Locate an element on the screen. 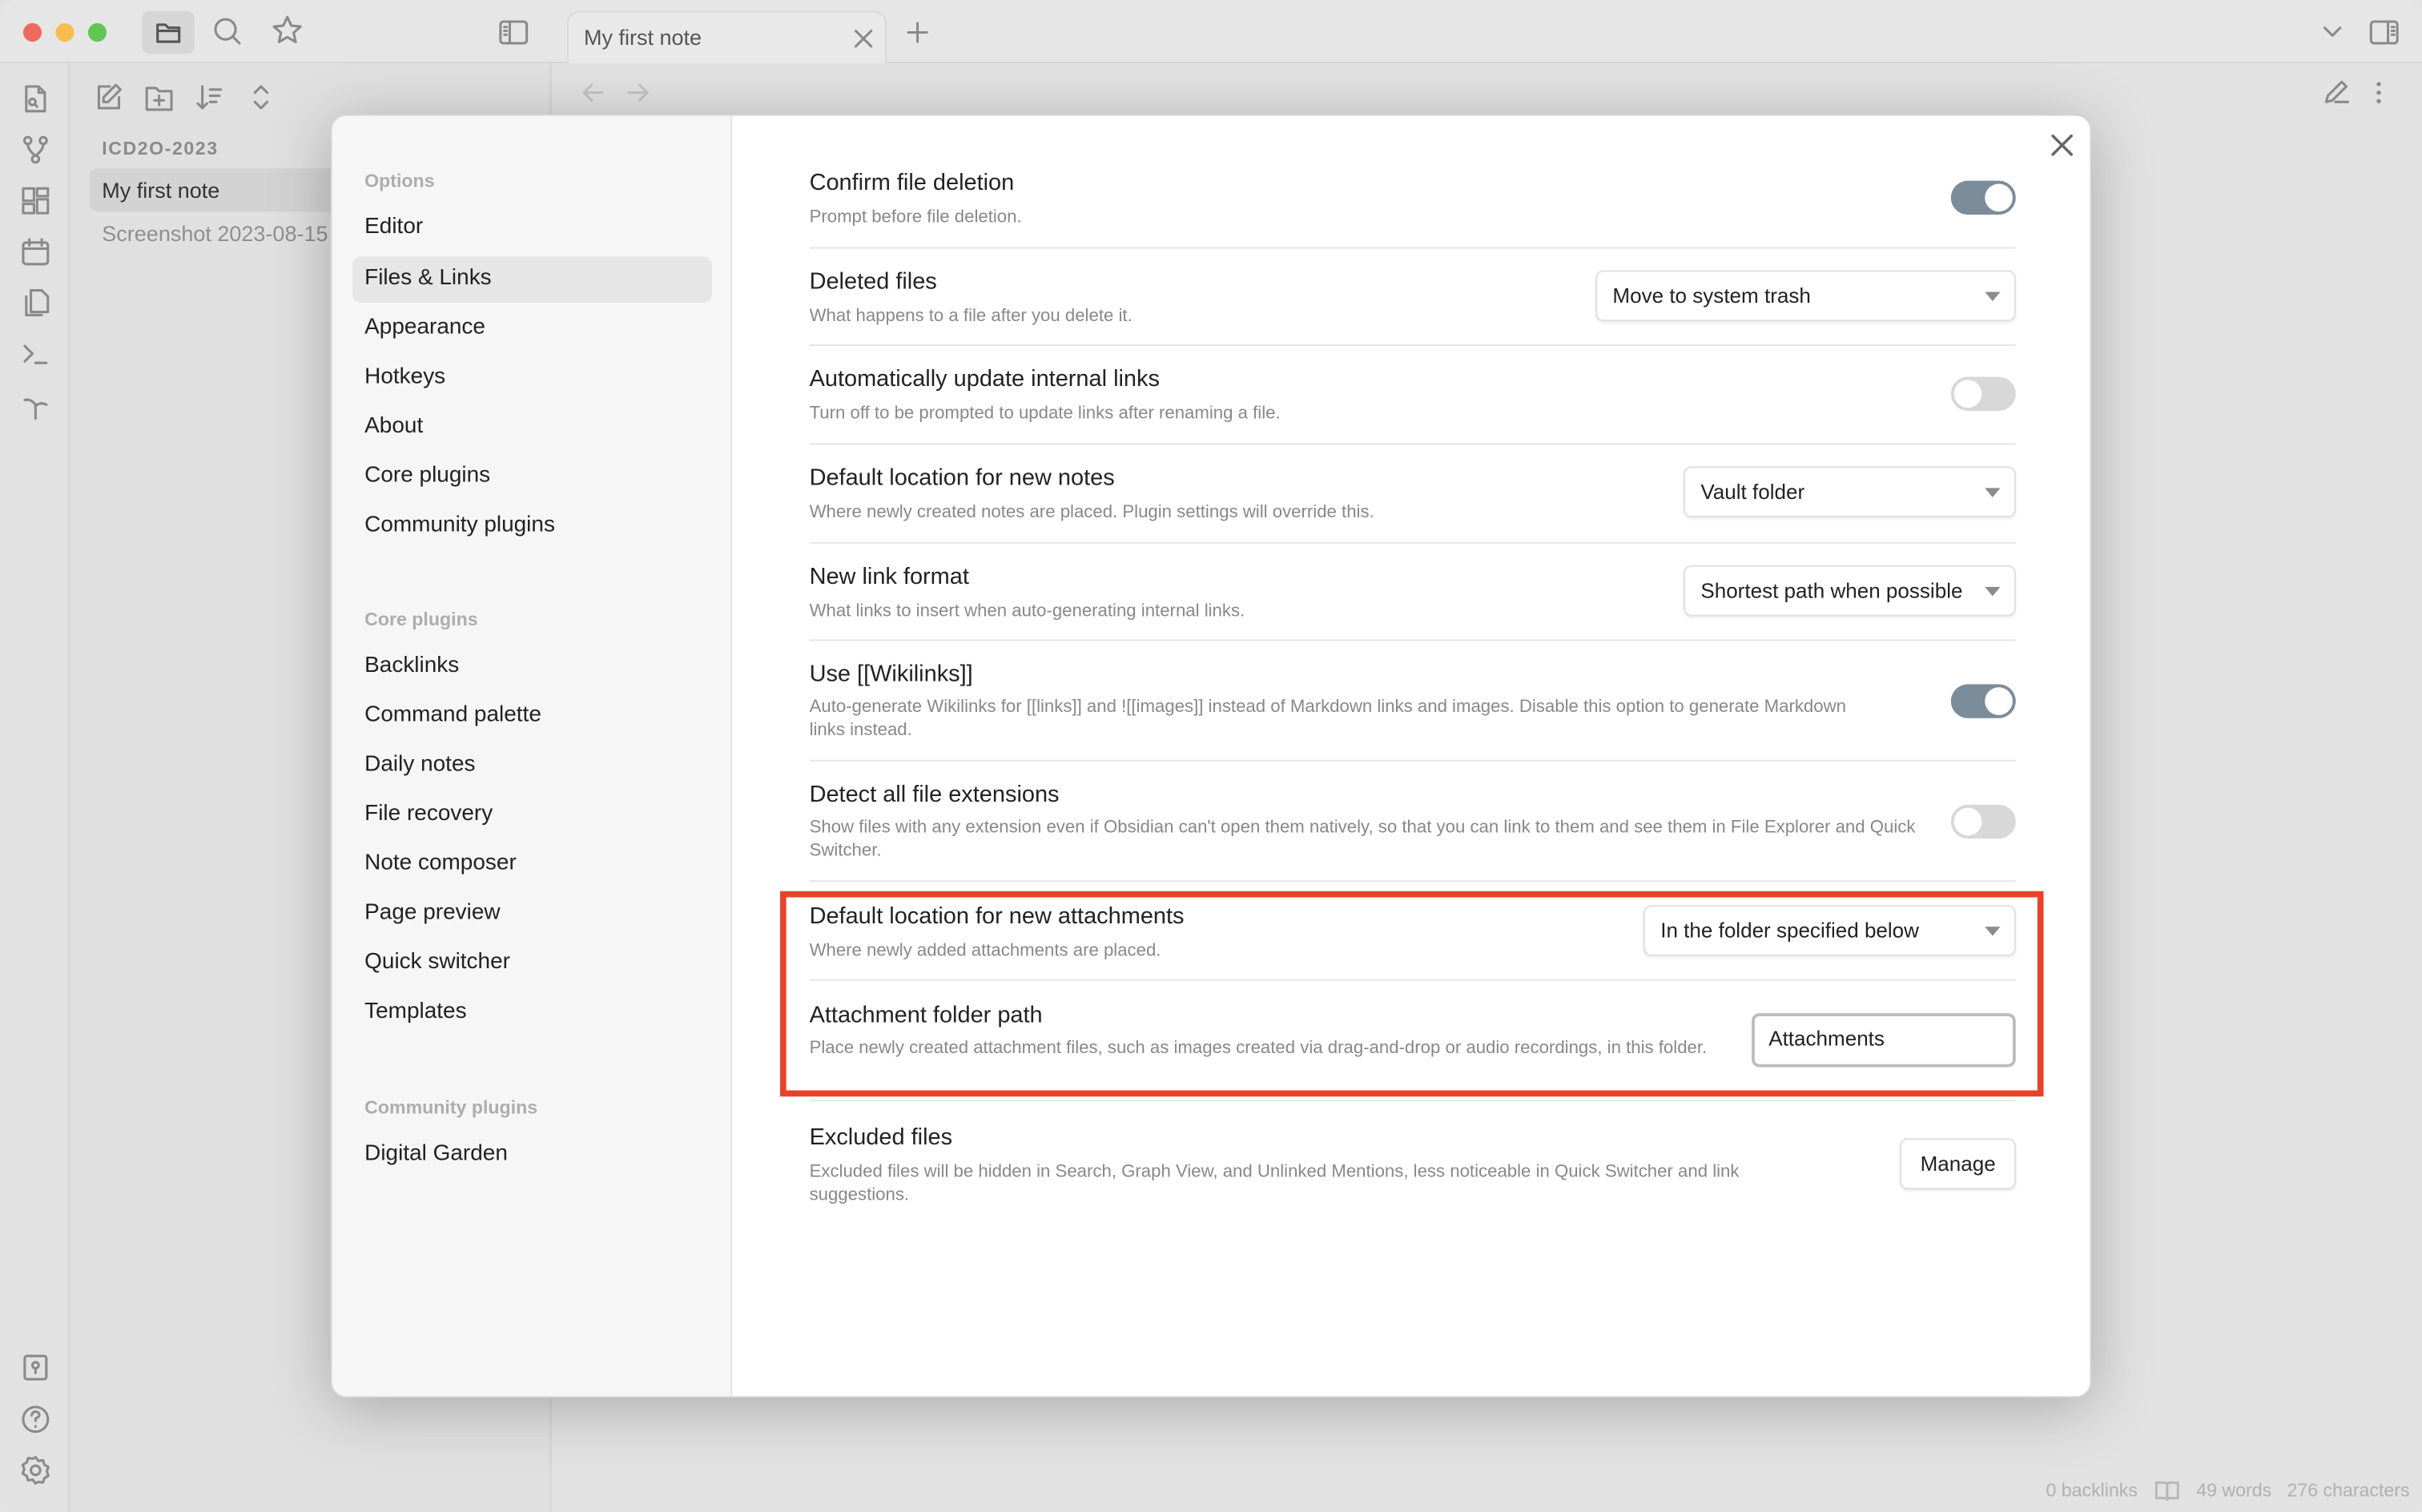 This screenshot has width=2422, height=1512. collapse-icon is located at coordinates (261, 97).